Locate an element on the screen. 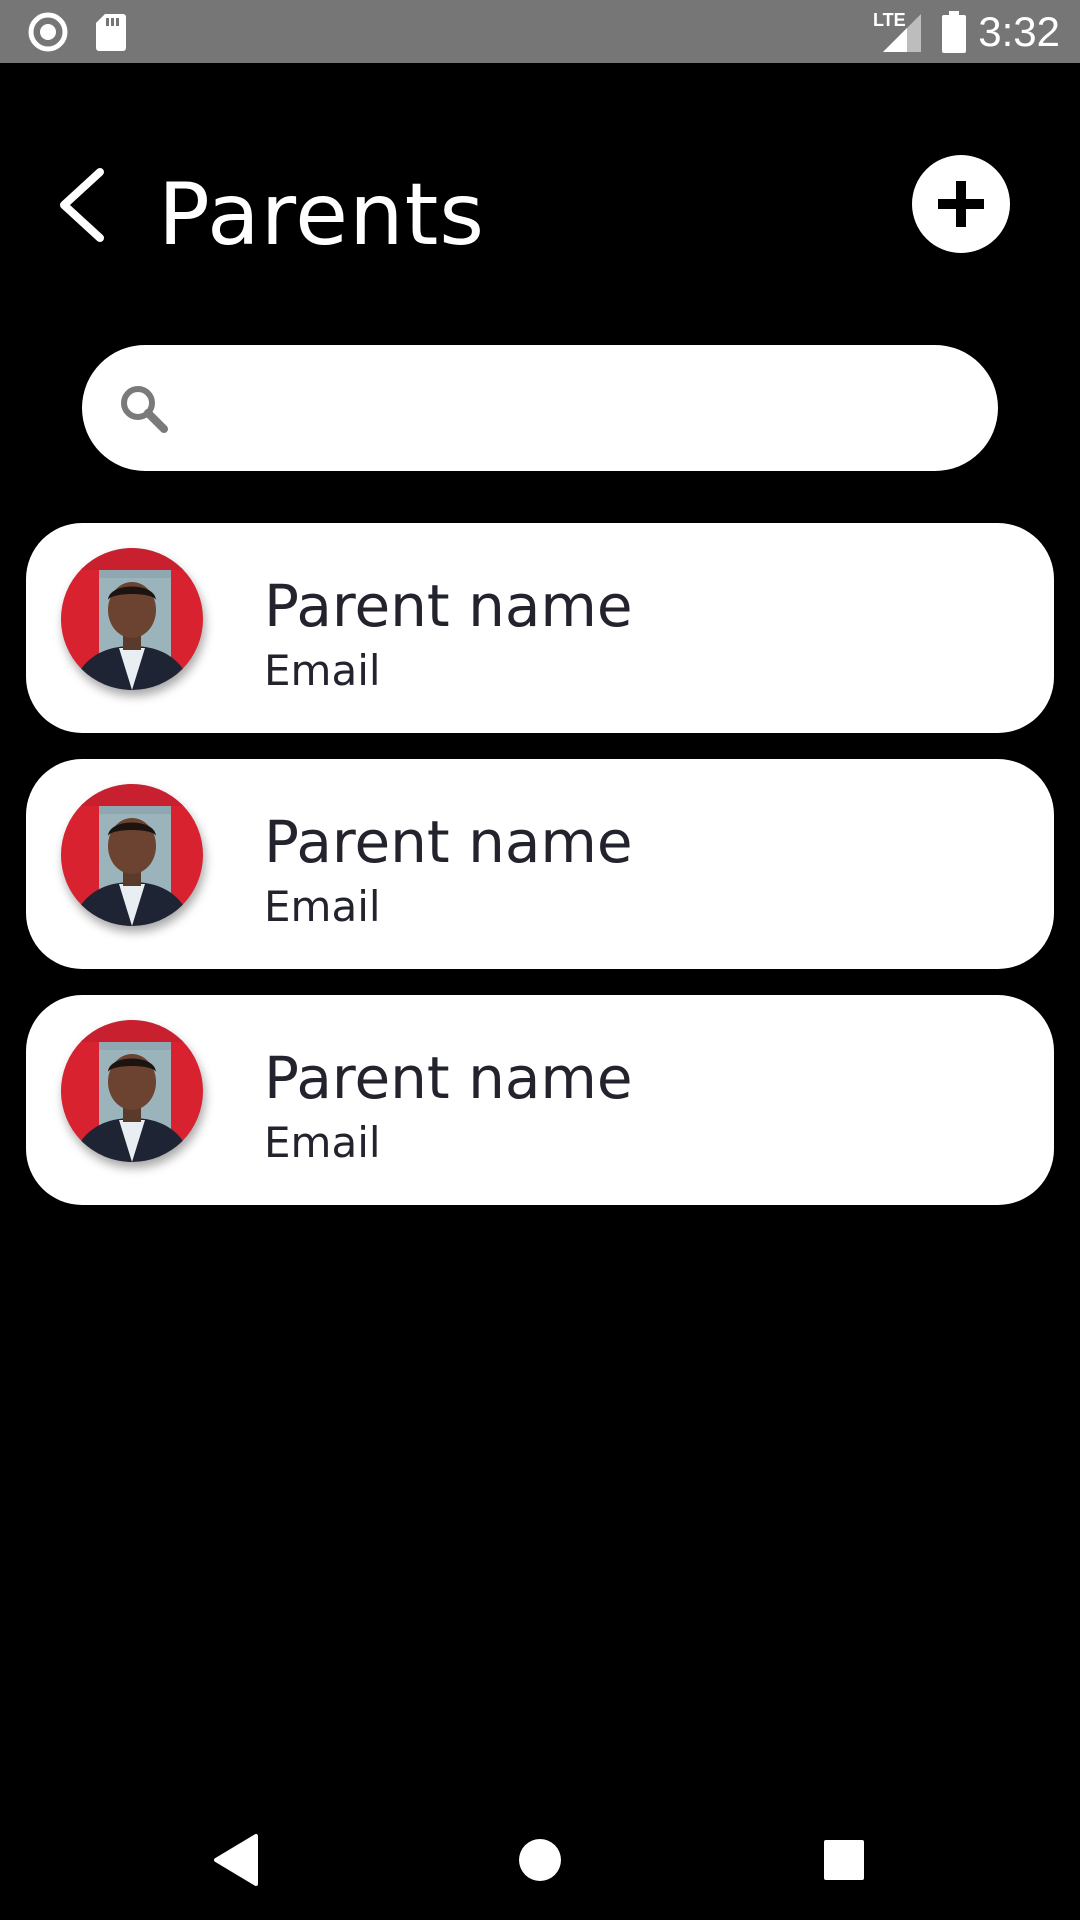  nav-recents-button is located at coordinates (844, 1860).